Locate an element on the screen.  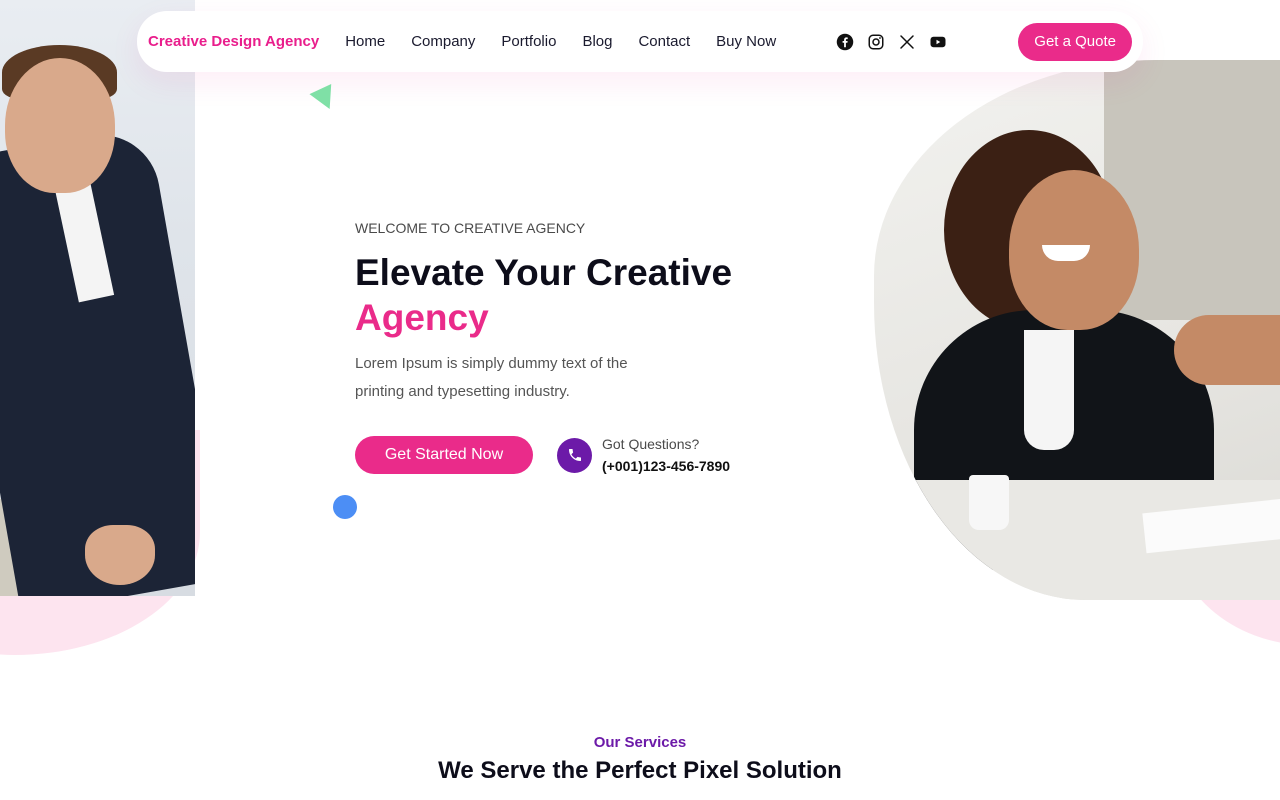
hero-eyebrow: WELCOME TO CREATIVE AGENCY is located at coordinates (470, 228).